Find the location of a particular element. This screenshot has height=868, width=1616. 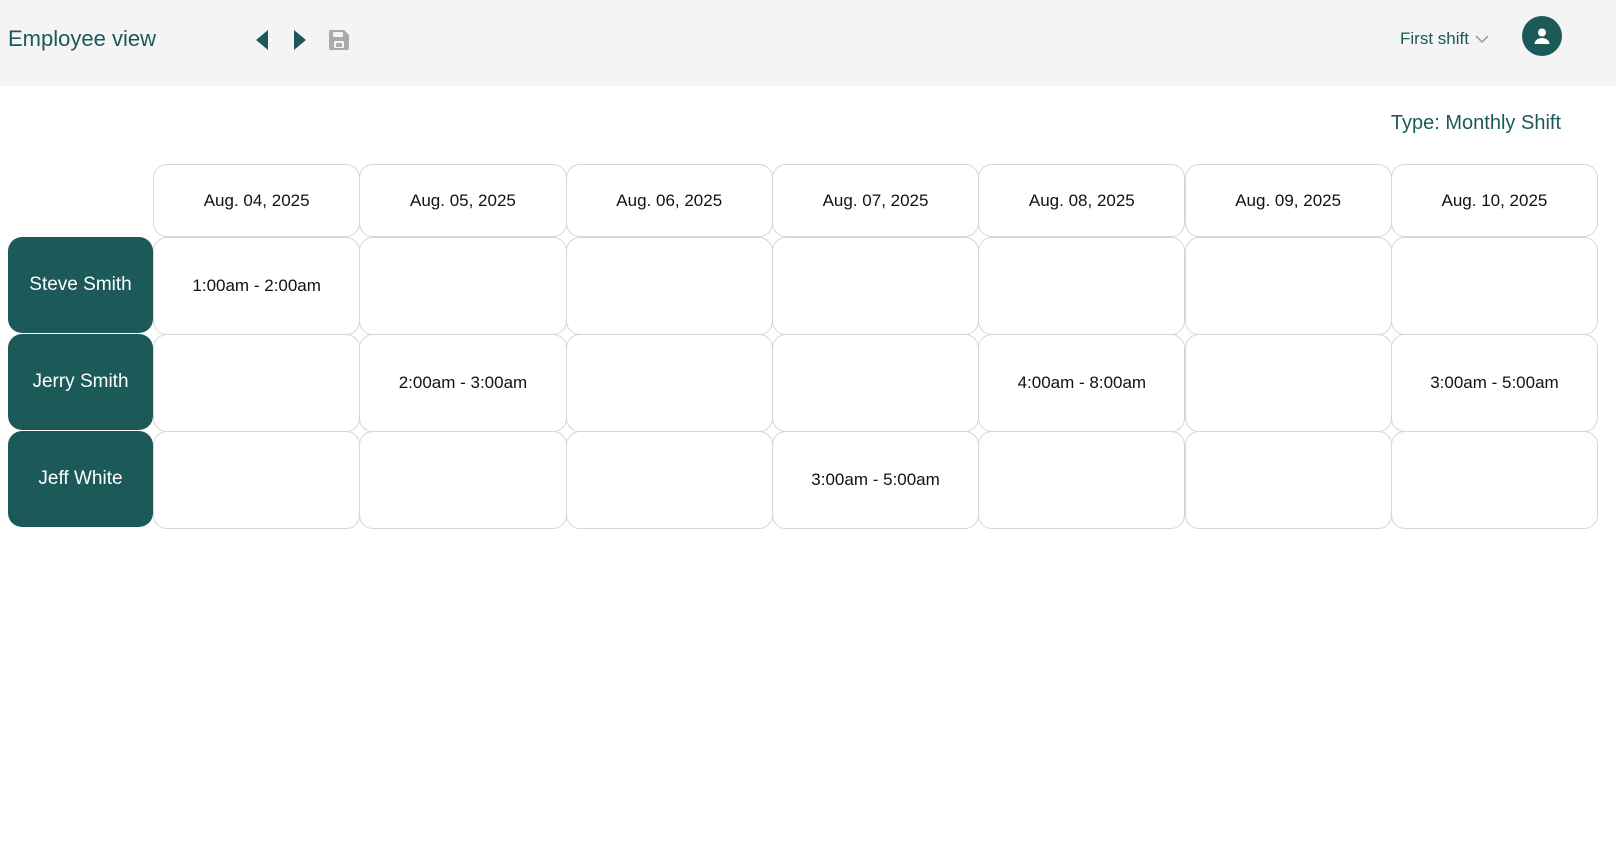

shift-cell: 1:00am - 2:00am is located at coordinates (257, 286).